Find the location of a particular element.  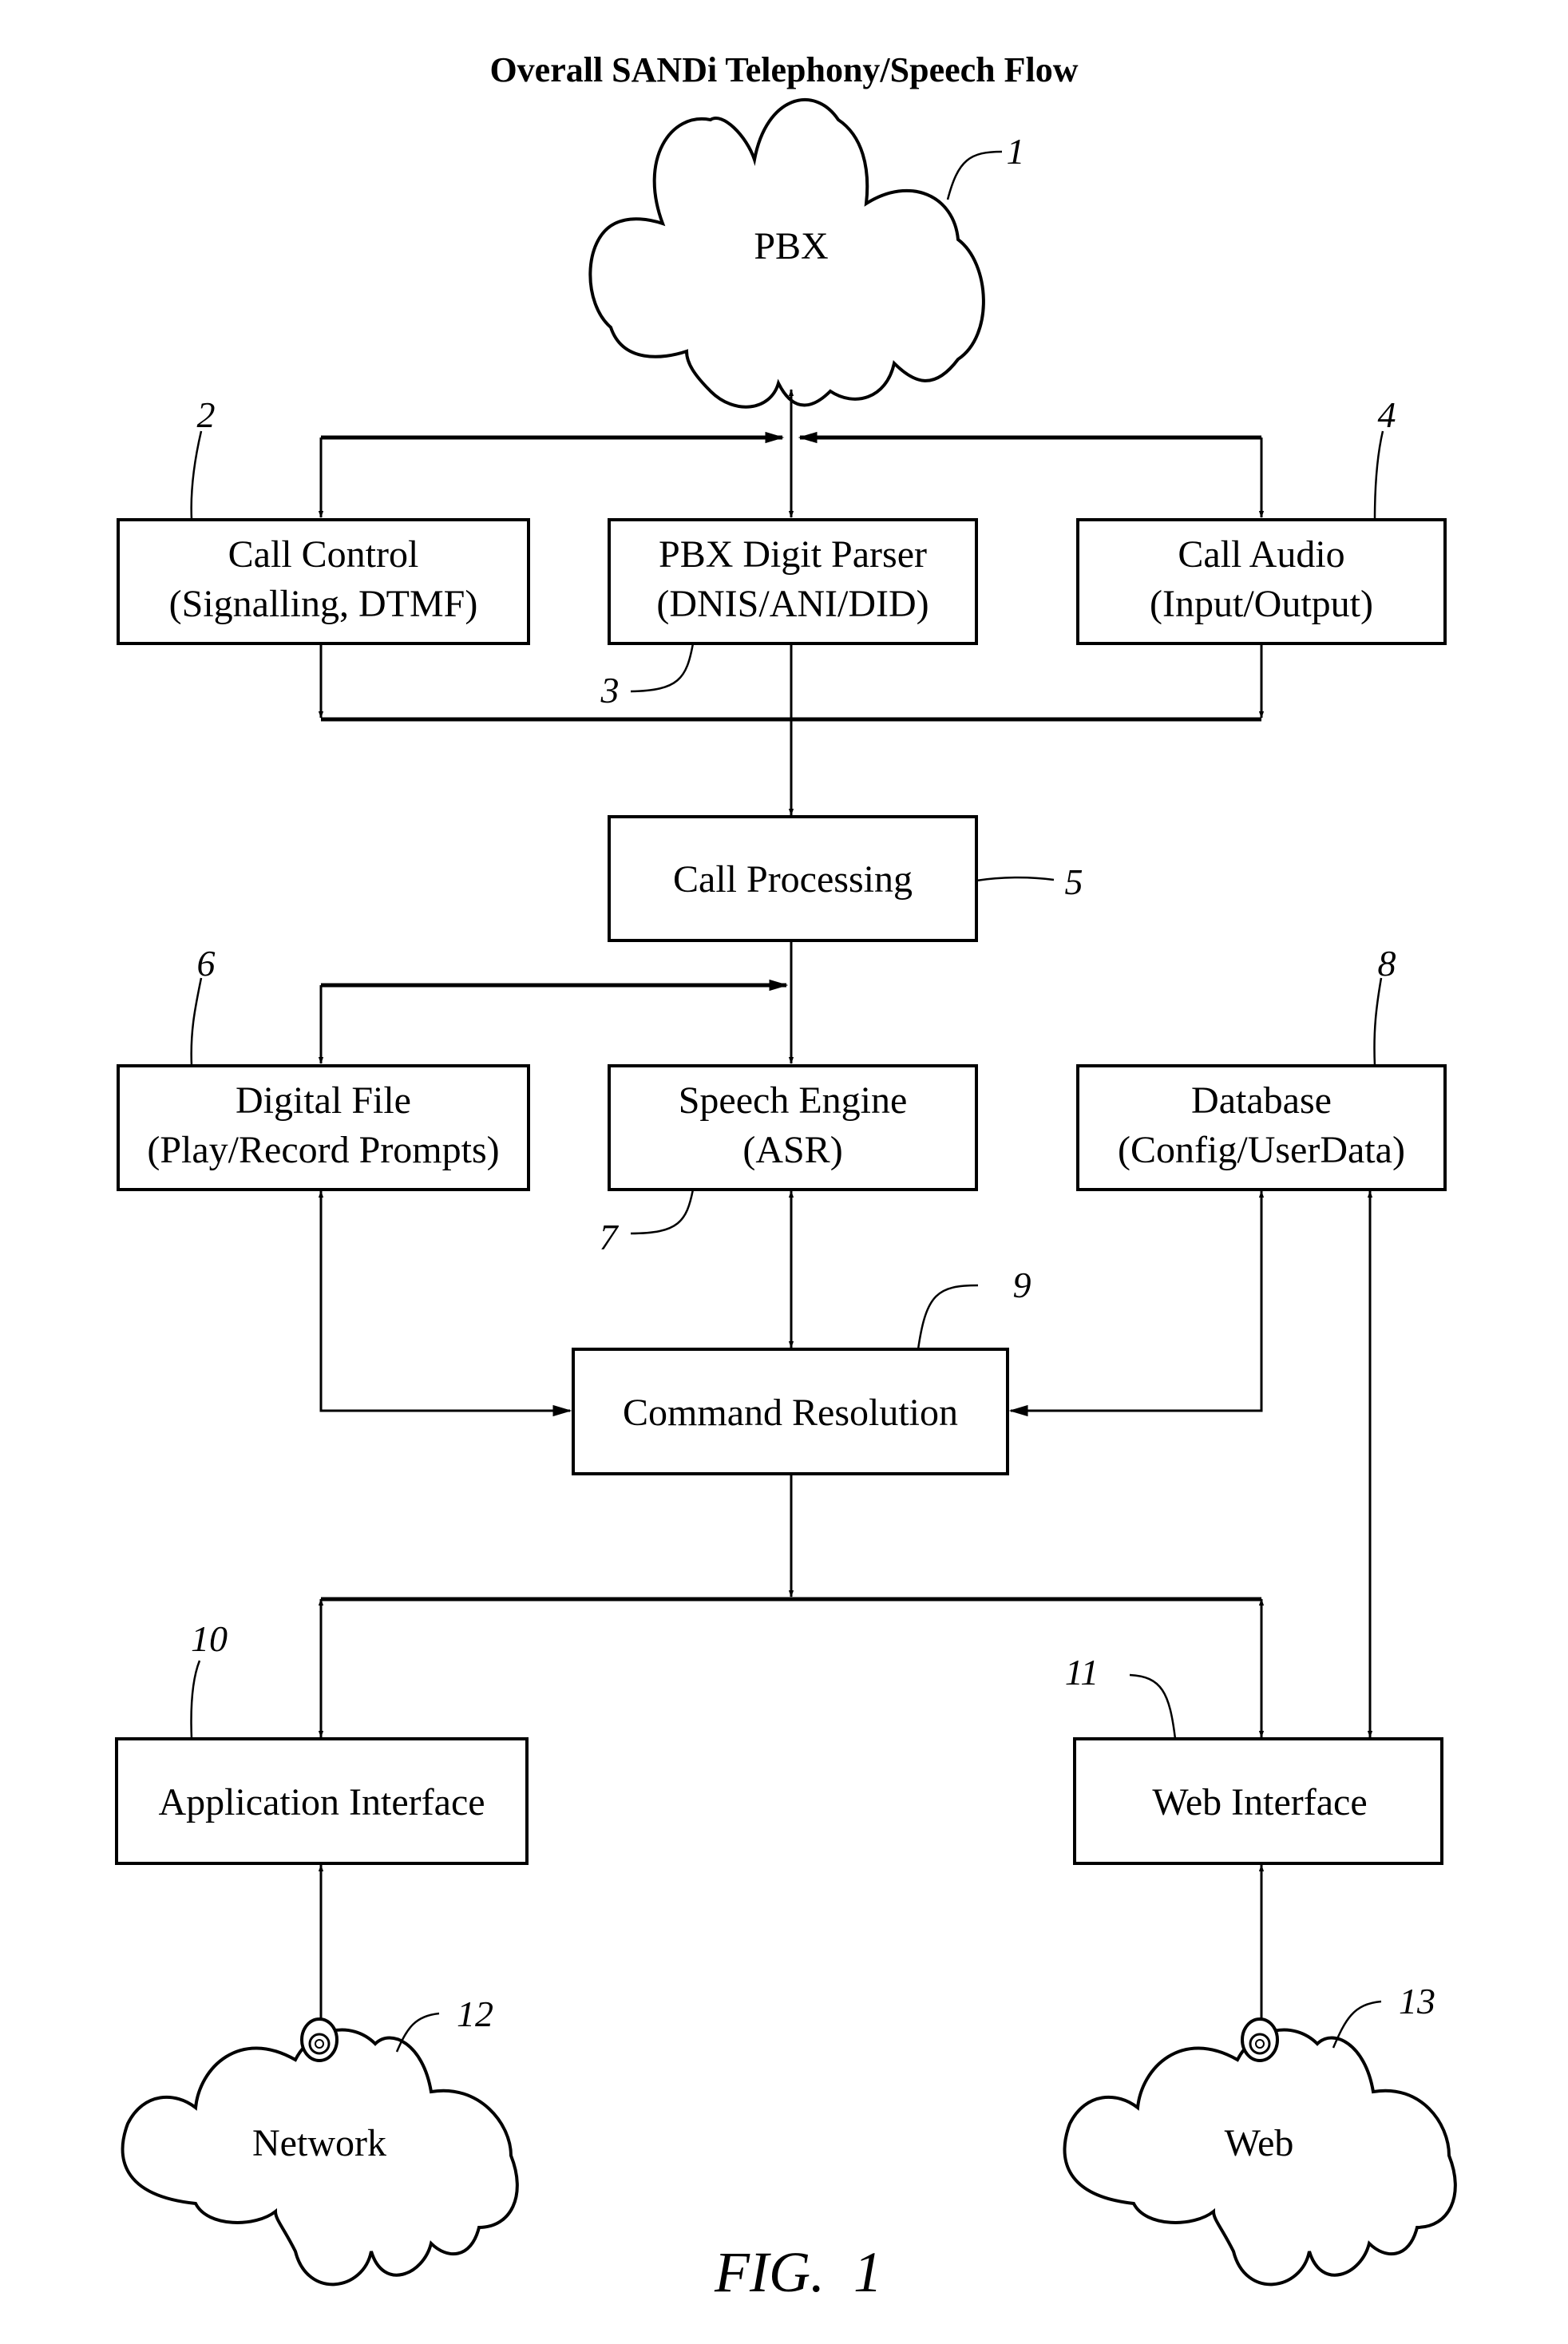

ref-4: 4 is located at coordinates (1387, 414).